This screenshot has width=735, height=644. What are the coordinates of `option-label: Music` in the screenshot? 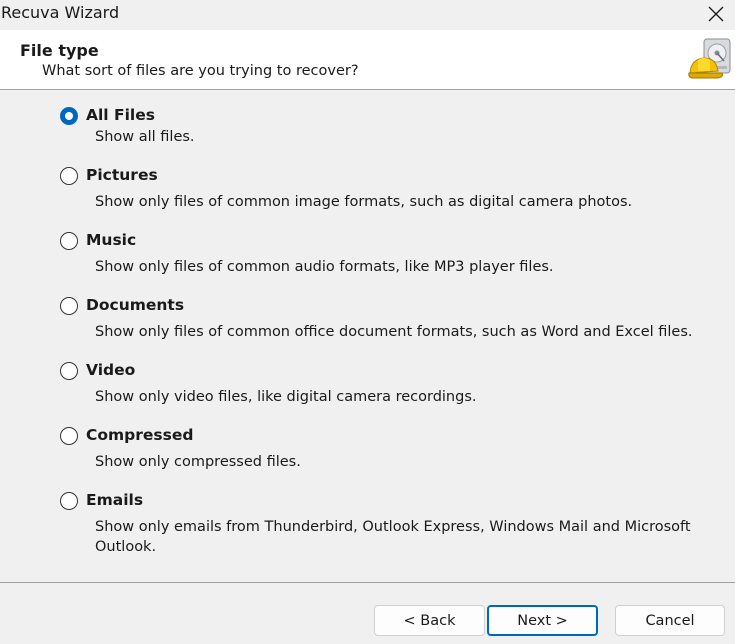 It's located at (111, 240).